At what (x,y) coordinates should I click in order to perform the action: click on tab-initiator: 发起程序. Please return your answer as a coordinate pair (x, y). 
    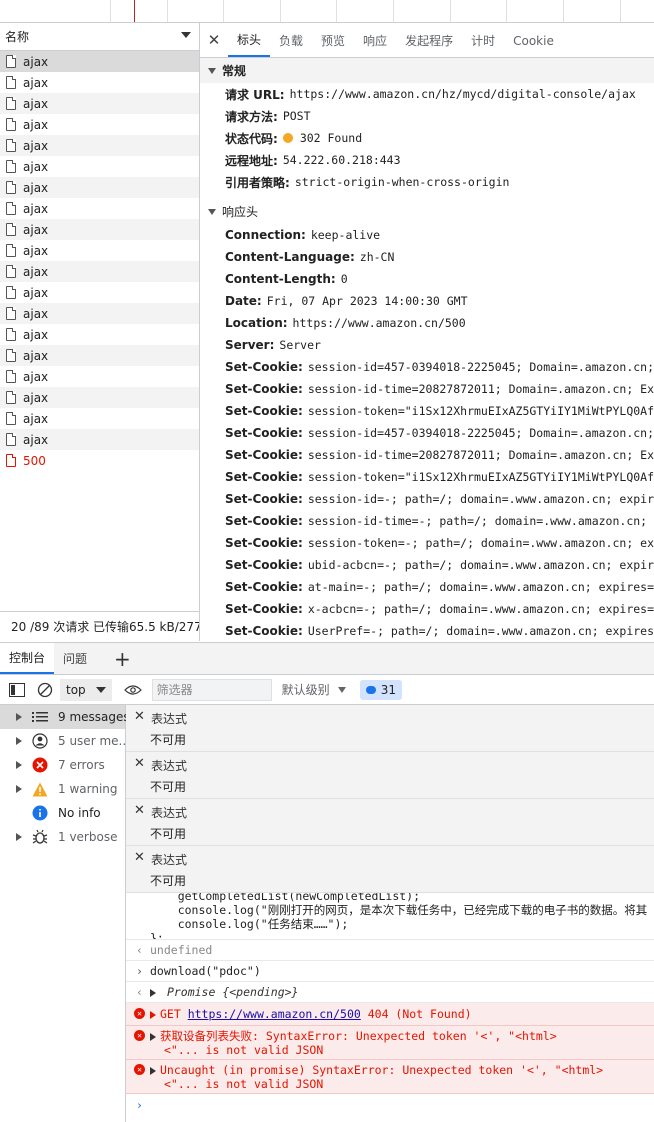
    Looking at the image, I should click on (429, 40).